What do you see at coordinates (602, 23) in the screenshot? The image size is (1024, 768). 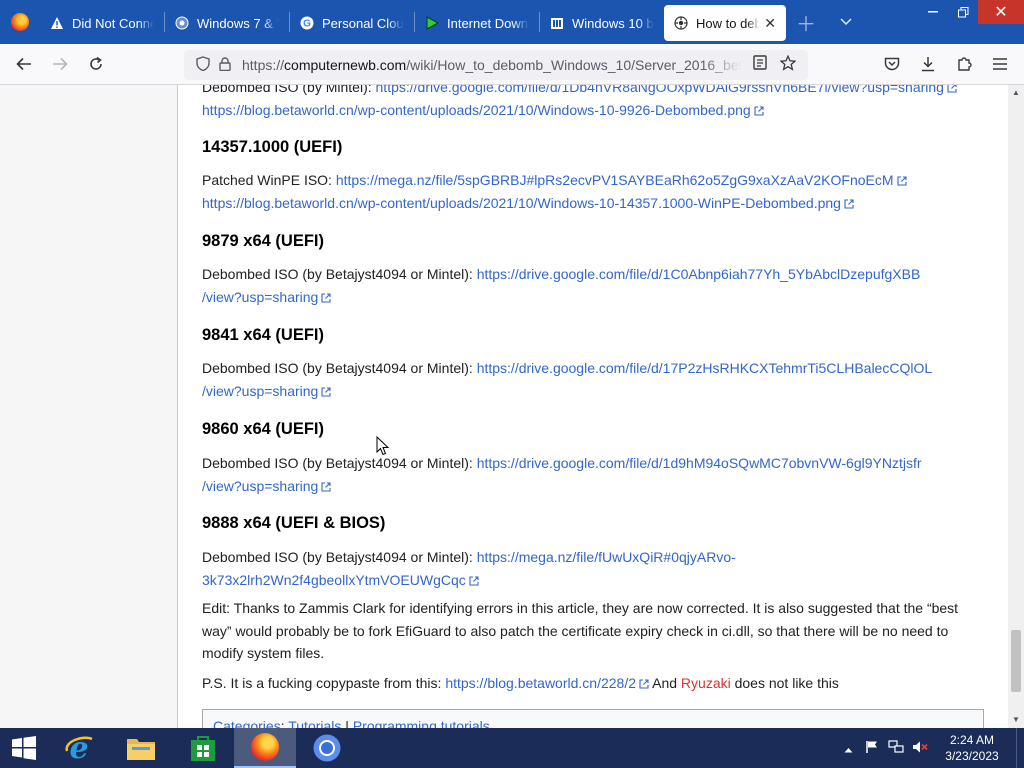 I see `tab-4: Windows 10 bu` at bounding box center [602, 23].